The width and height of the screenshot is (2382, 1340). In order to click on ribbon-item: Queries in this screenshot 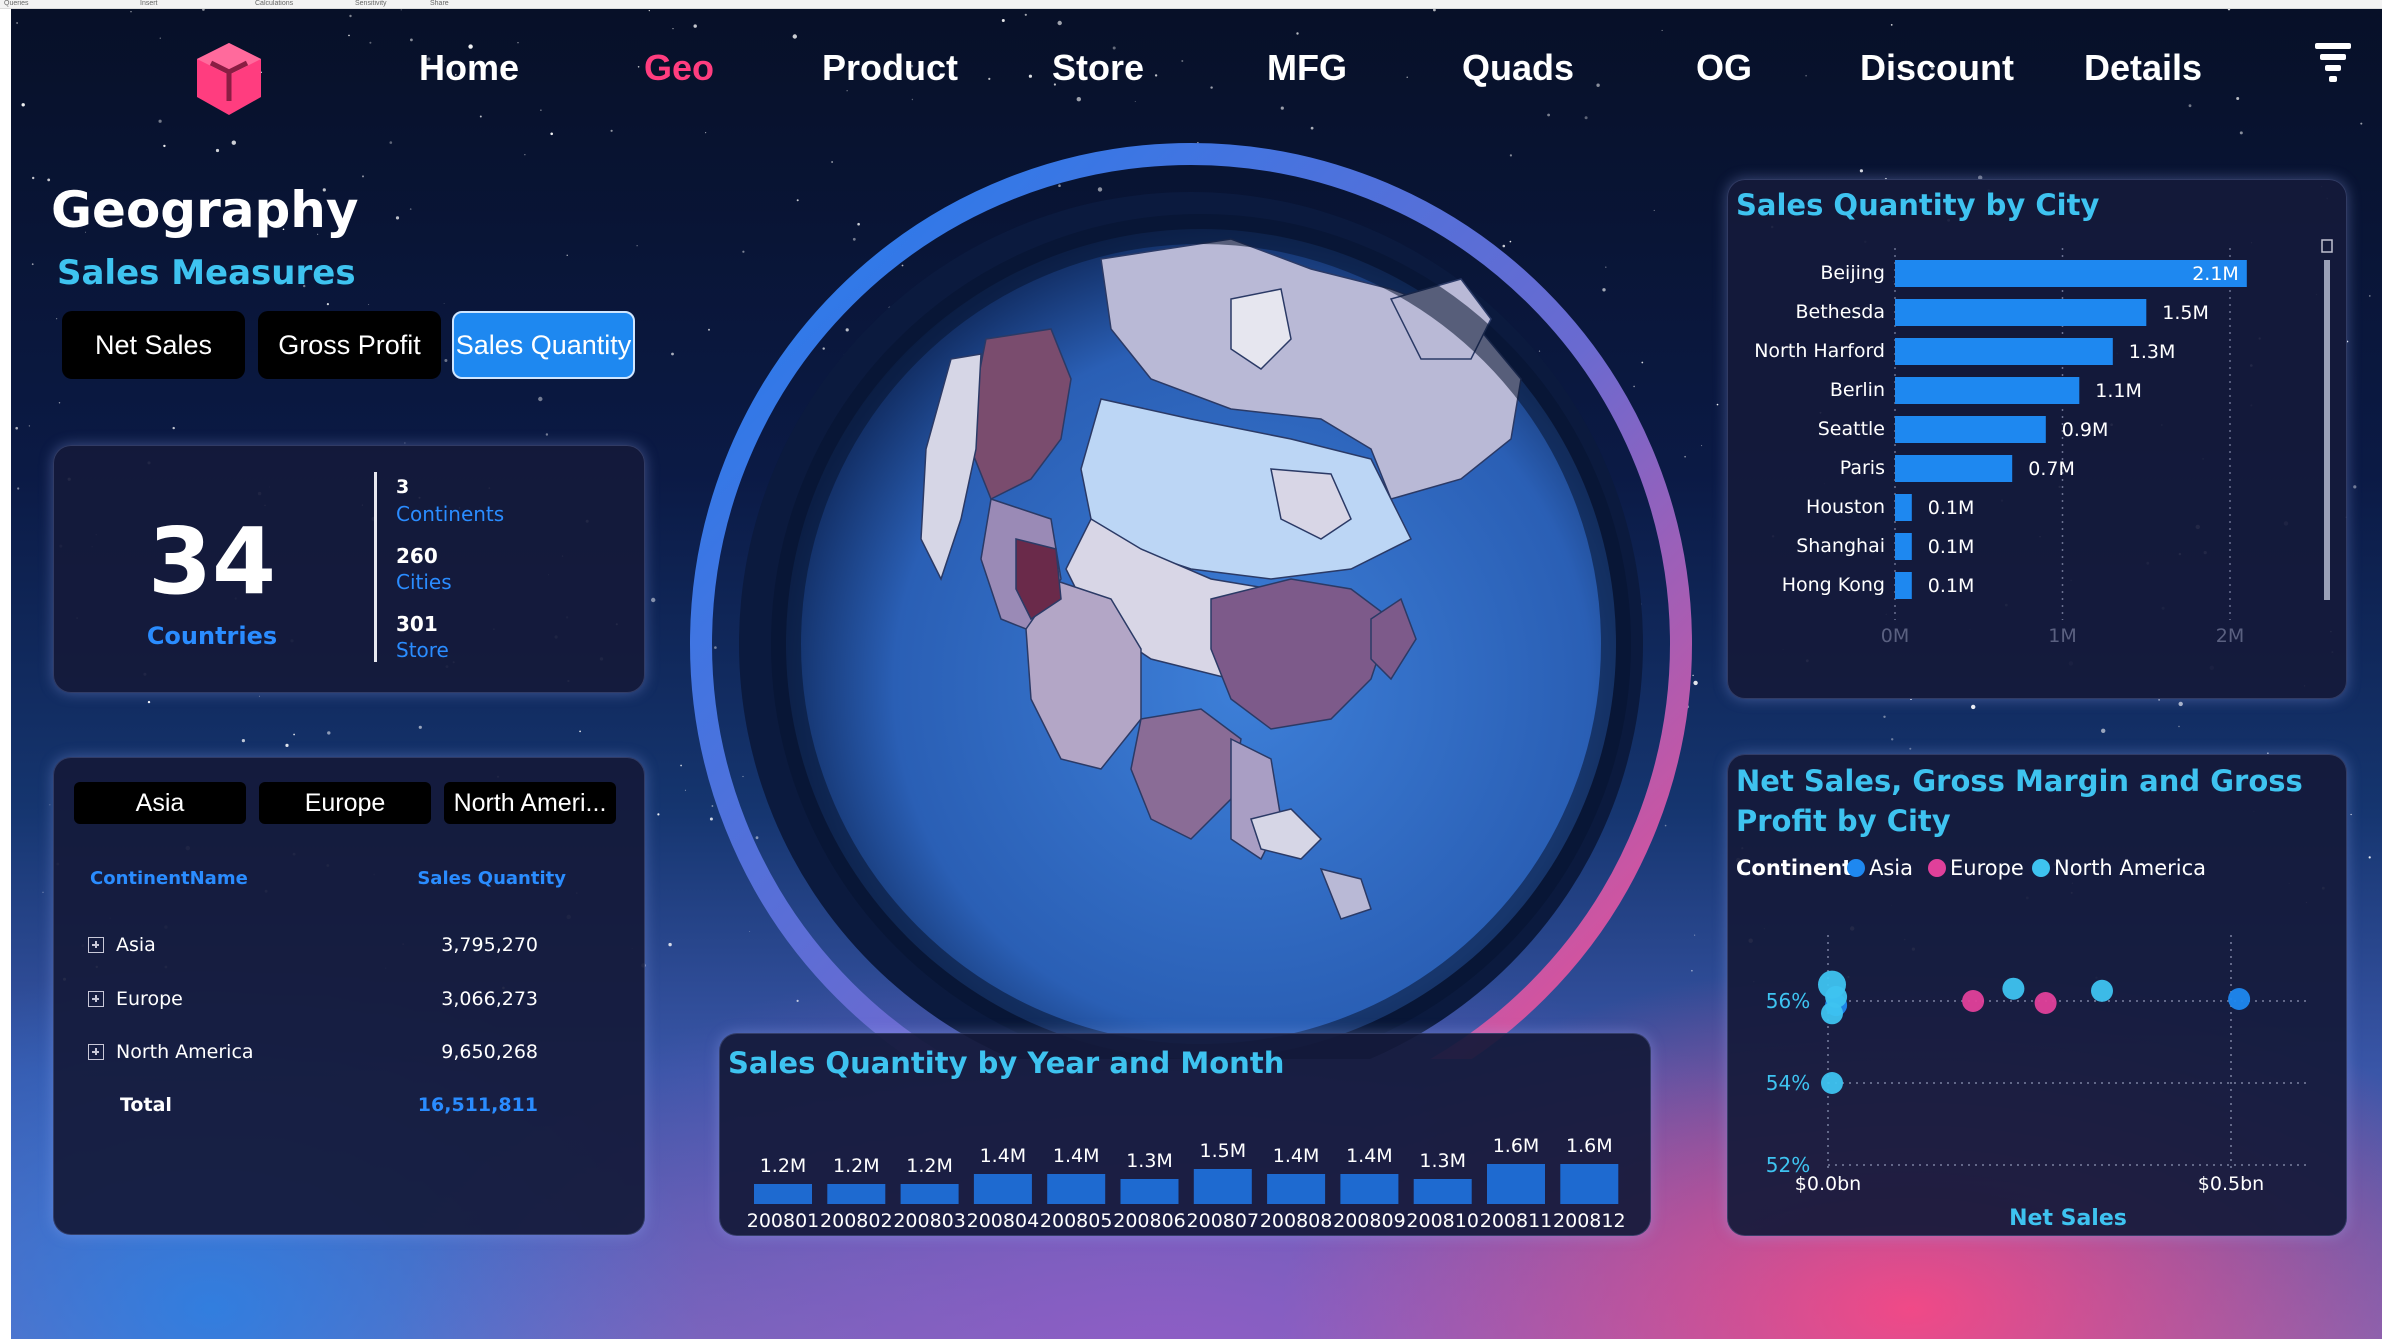, I will do `click(16, 4)`.